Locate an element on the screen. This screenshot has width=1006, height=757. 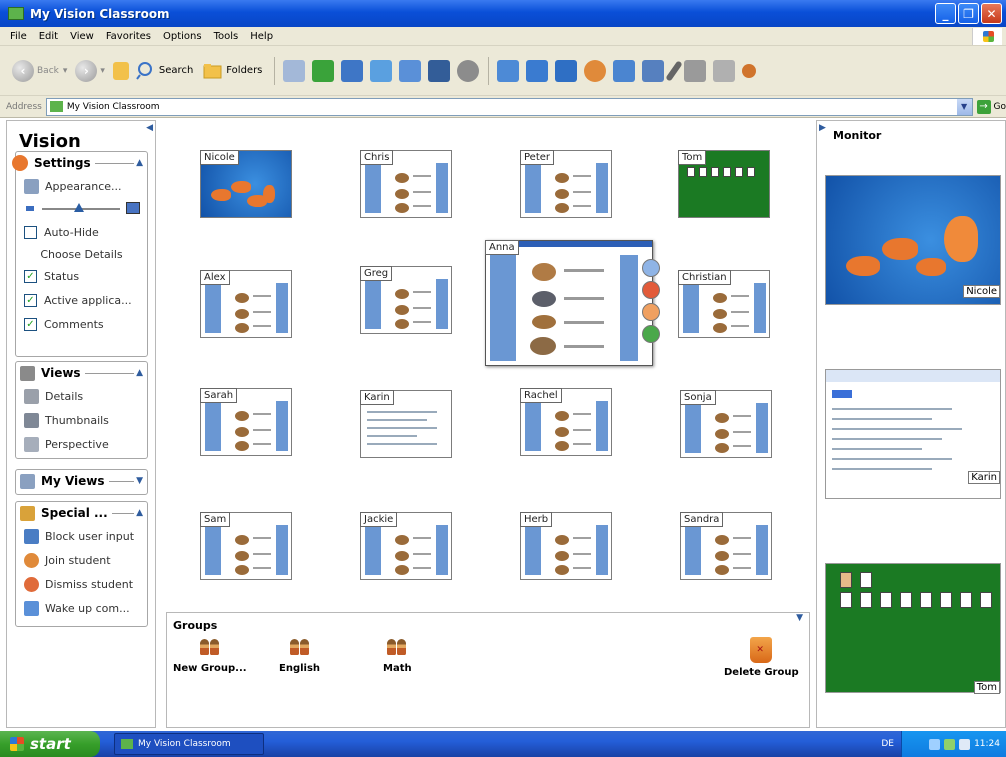
thumbnails-view-item: Thumbnails is located at coordinates (81, 420).